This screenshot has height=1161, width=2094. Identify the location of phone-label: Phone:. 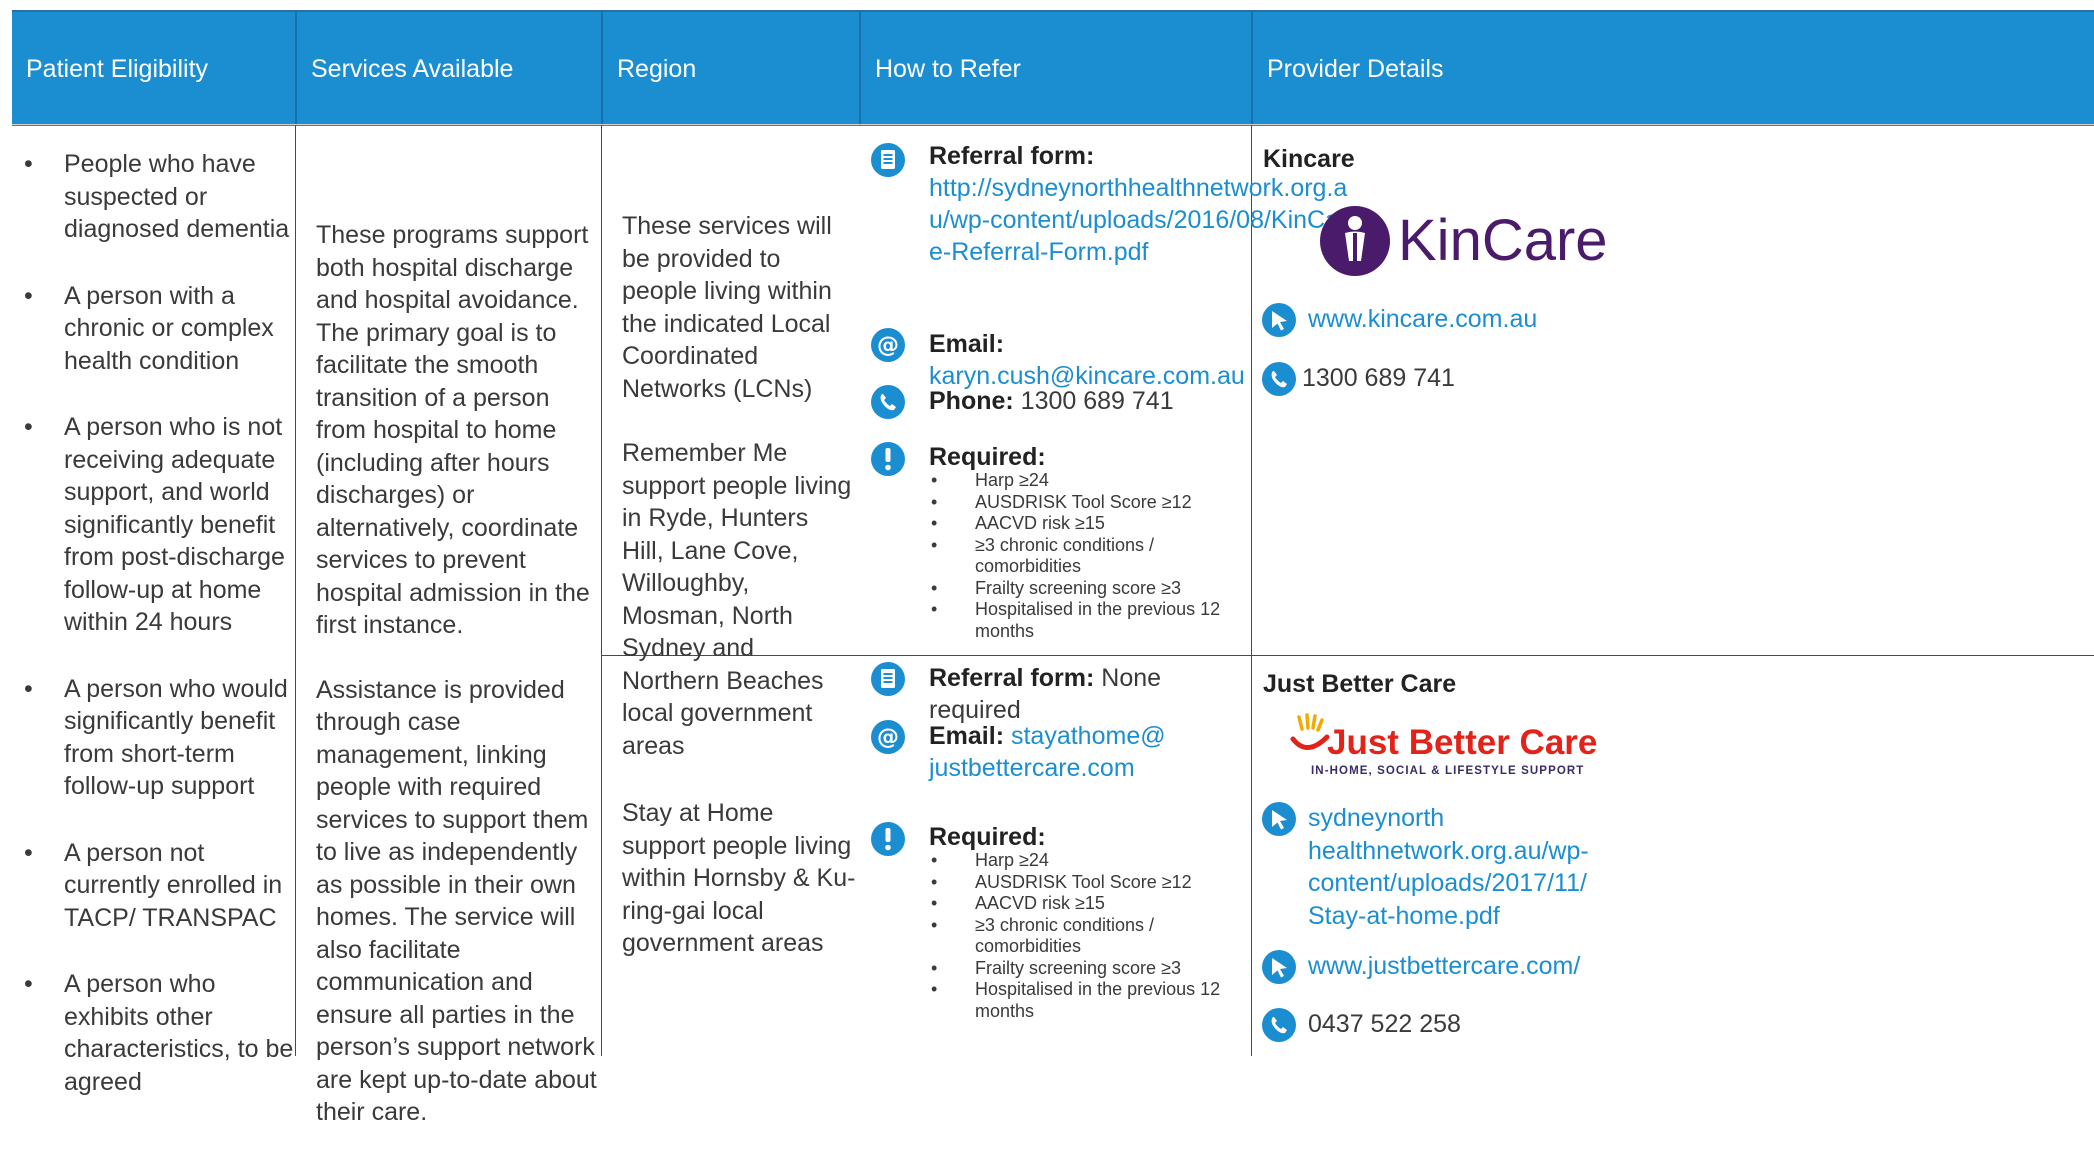
(971, 401).